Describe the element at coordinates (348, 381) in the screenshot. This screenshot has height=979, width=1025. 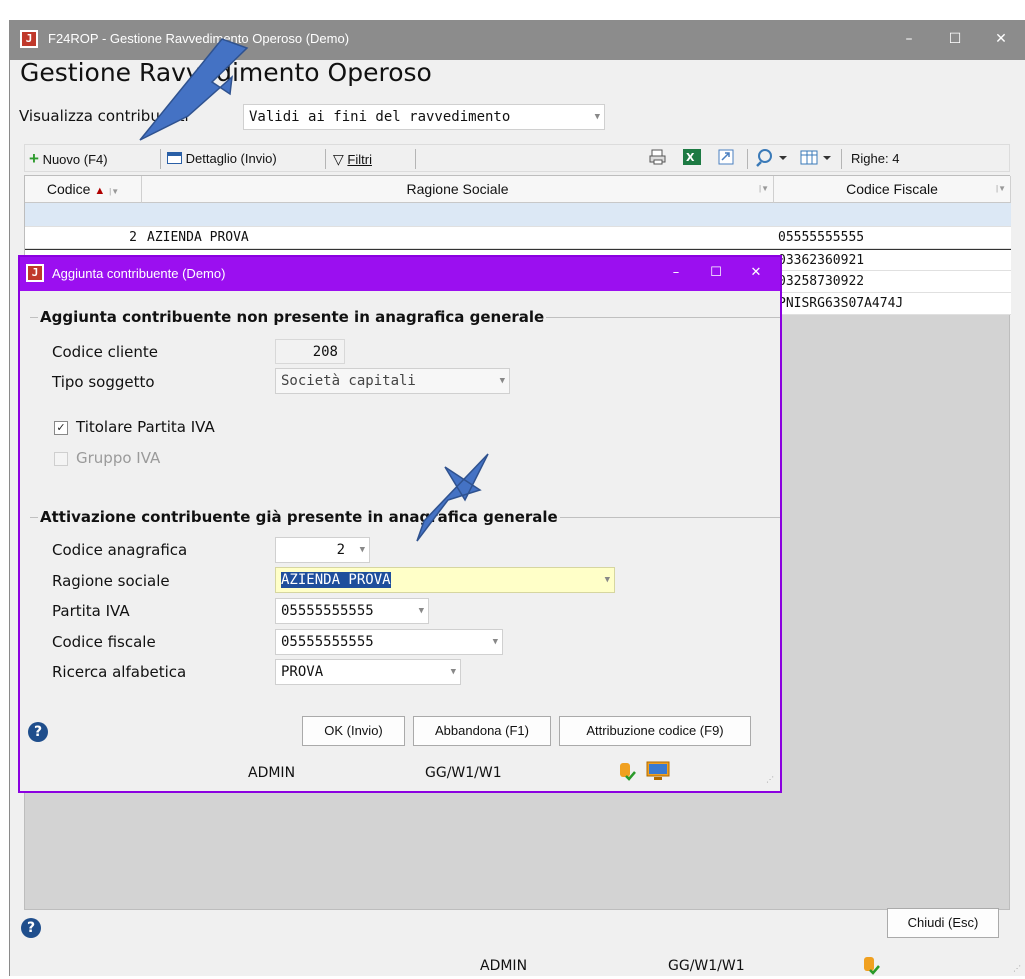
I see `tipo-soggetto-value: Società capitali` at that location.